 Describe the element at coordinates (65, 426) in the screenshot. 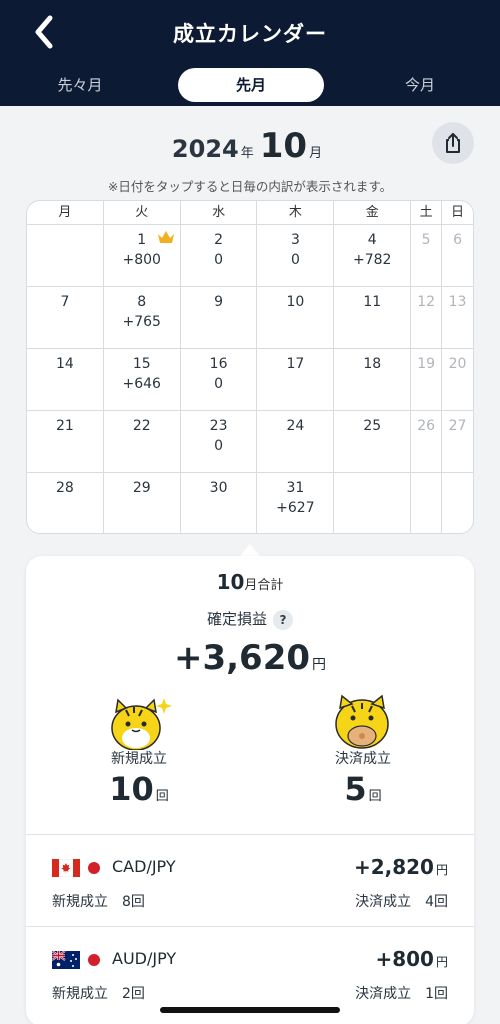

I see `day-number: 21` at that location.